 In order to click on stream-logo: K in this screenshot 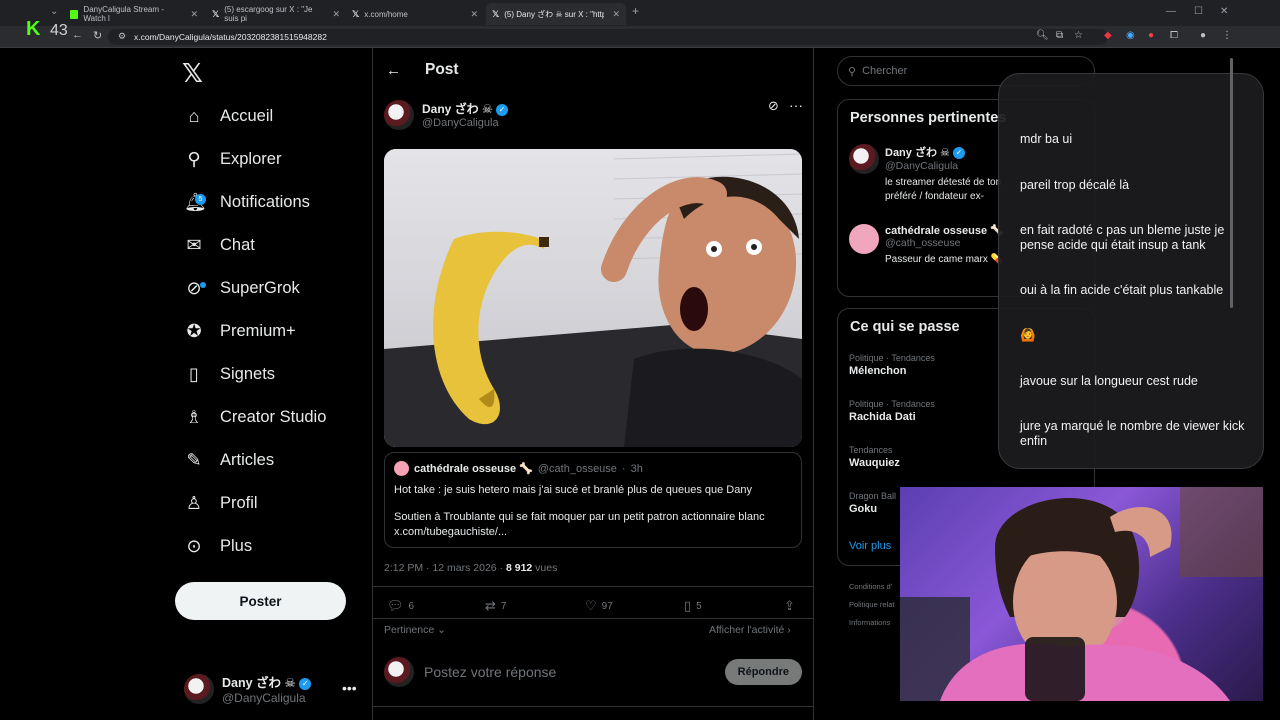, I will do `click(33, 29)`.